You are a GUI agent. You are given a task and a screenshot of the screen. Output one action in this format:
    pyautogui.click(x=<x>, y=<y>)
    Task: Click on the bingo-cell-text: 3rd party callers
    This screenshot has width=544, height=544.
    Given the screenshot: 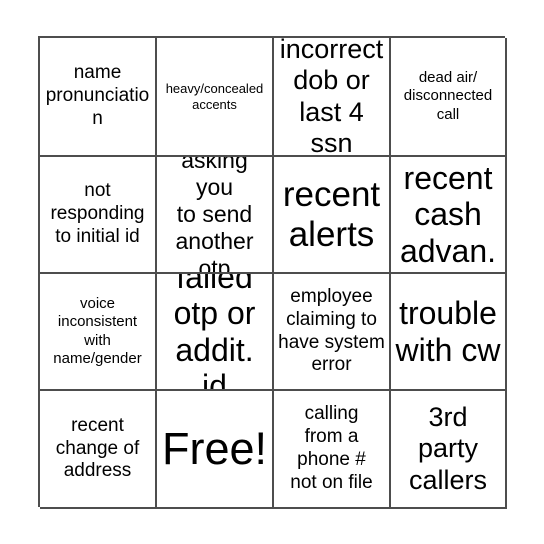 What is the action you would take?
    pyautogui.click(x=448, y=448)
    